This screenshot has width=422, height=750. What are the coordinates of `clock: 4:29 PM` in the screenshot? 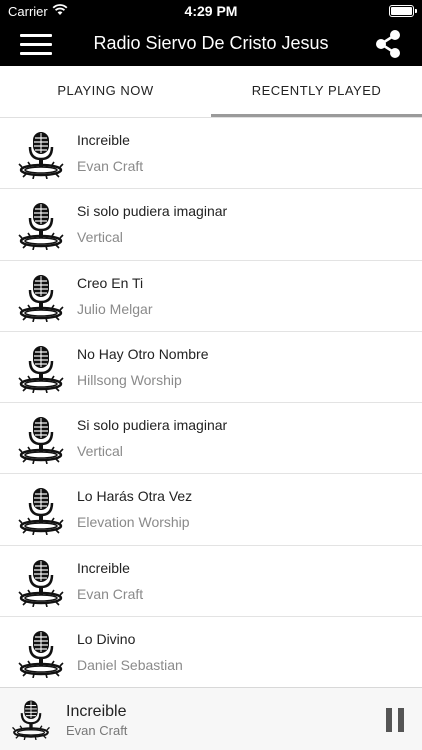 It's located at (211, 11).